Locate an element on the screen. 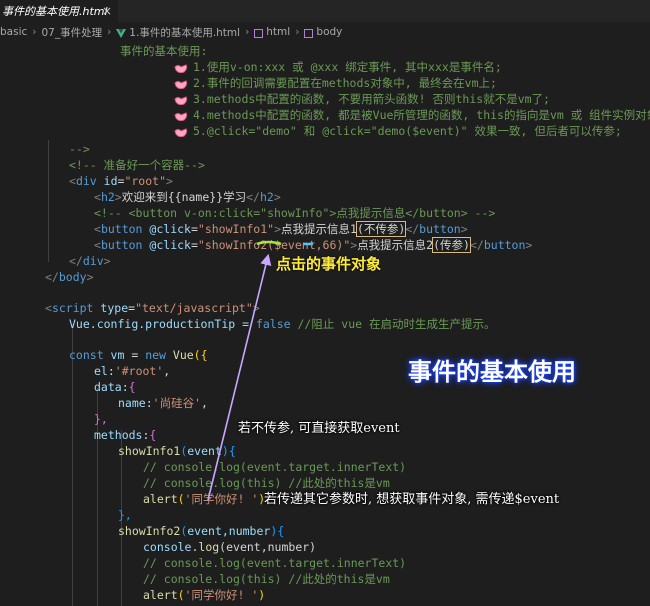 The height and width of the screenshot is (606, 650). code-line-log: console.log(event,number) is located at coordinates (230, 547).